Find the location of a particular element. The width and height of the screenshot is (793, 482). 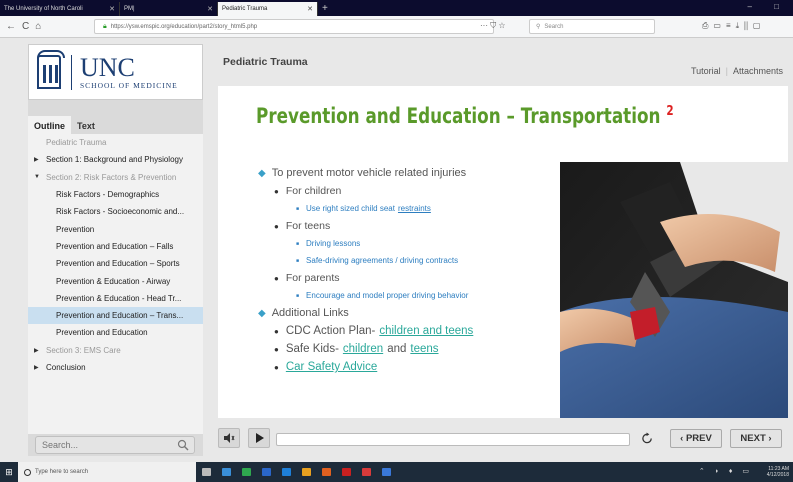

search-icon is located at coordinates (183, 445).